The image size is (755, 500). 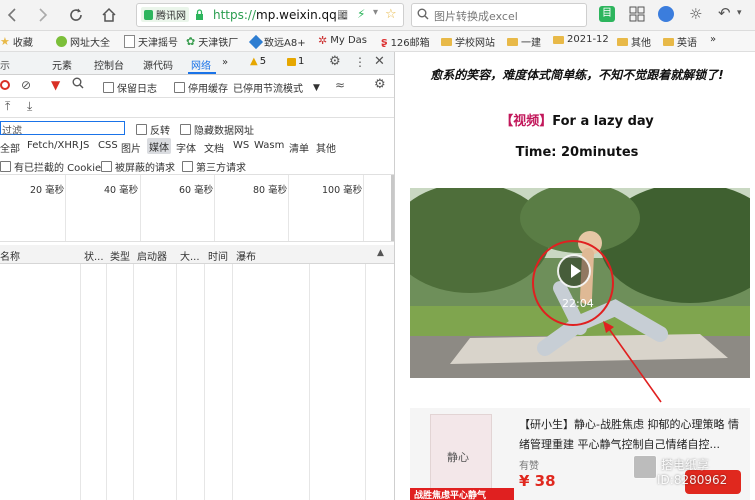 I want to click on timeline-scroll, so click(x=392, y=208).